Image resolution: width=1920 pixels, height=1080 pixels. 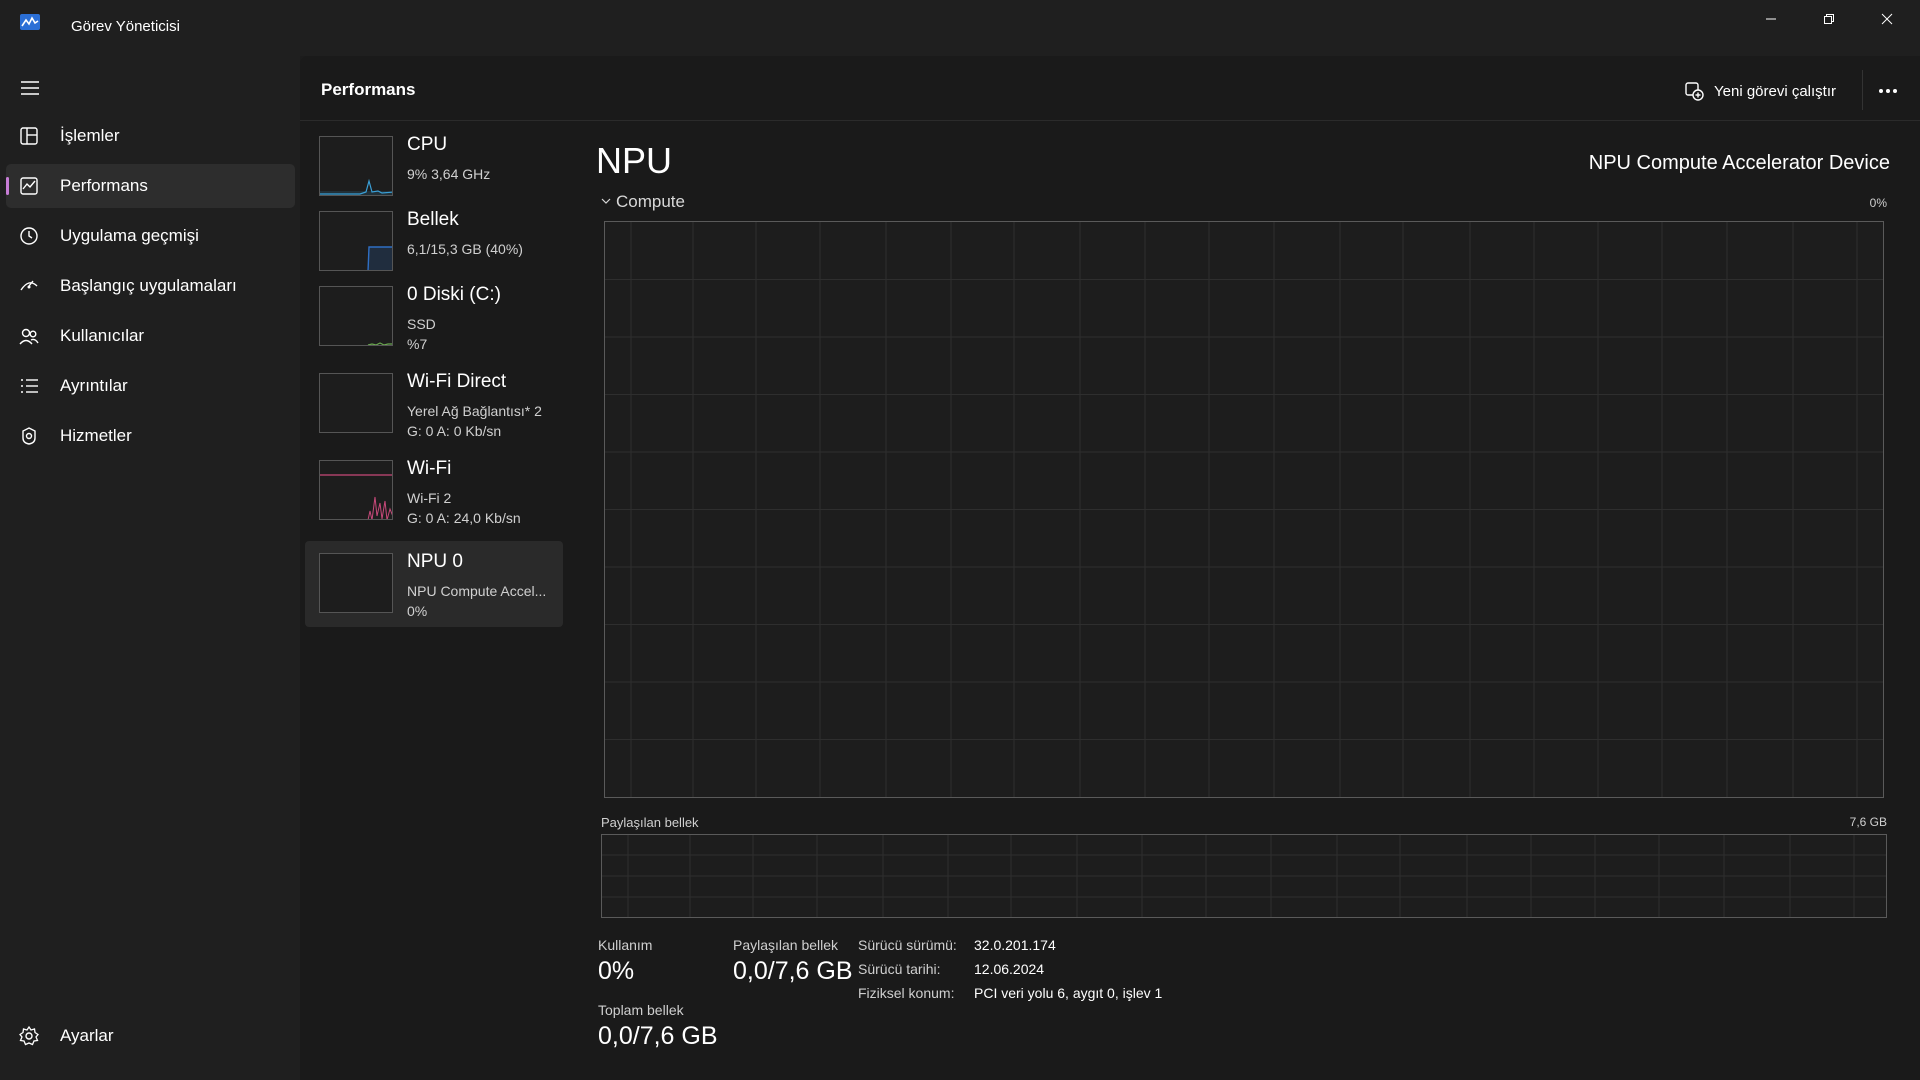 What do you see at coordinates (1862, 90) in the screenshot?
I see `header-divider` at bounding box center [1862, 90].